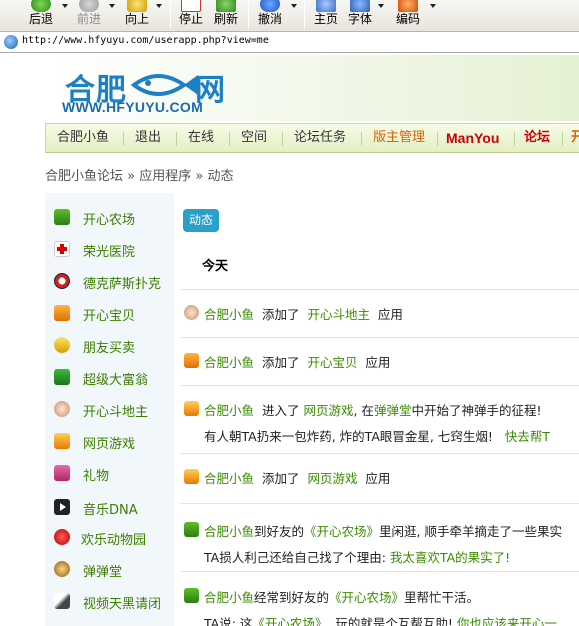  Describe the element at coordinates (215, 266) in the screenshot. I see `section-heading-today: 今天` at that location.